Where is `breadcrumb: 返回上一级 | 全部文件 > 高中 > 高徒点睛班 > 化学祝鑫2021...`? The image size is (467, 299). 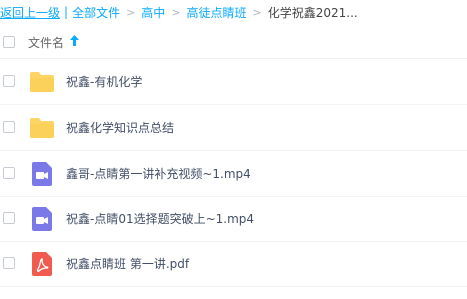 breadcrumb: 返回上一级 | 全部文件 > 高中 > 高徒点睛班 > 化学祝鑫2021... is located at coordinates (233, 12).